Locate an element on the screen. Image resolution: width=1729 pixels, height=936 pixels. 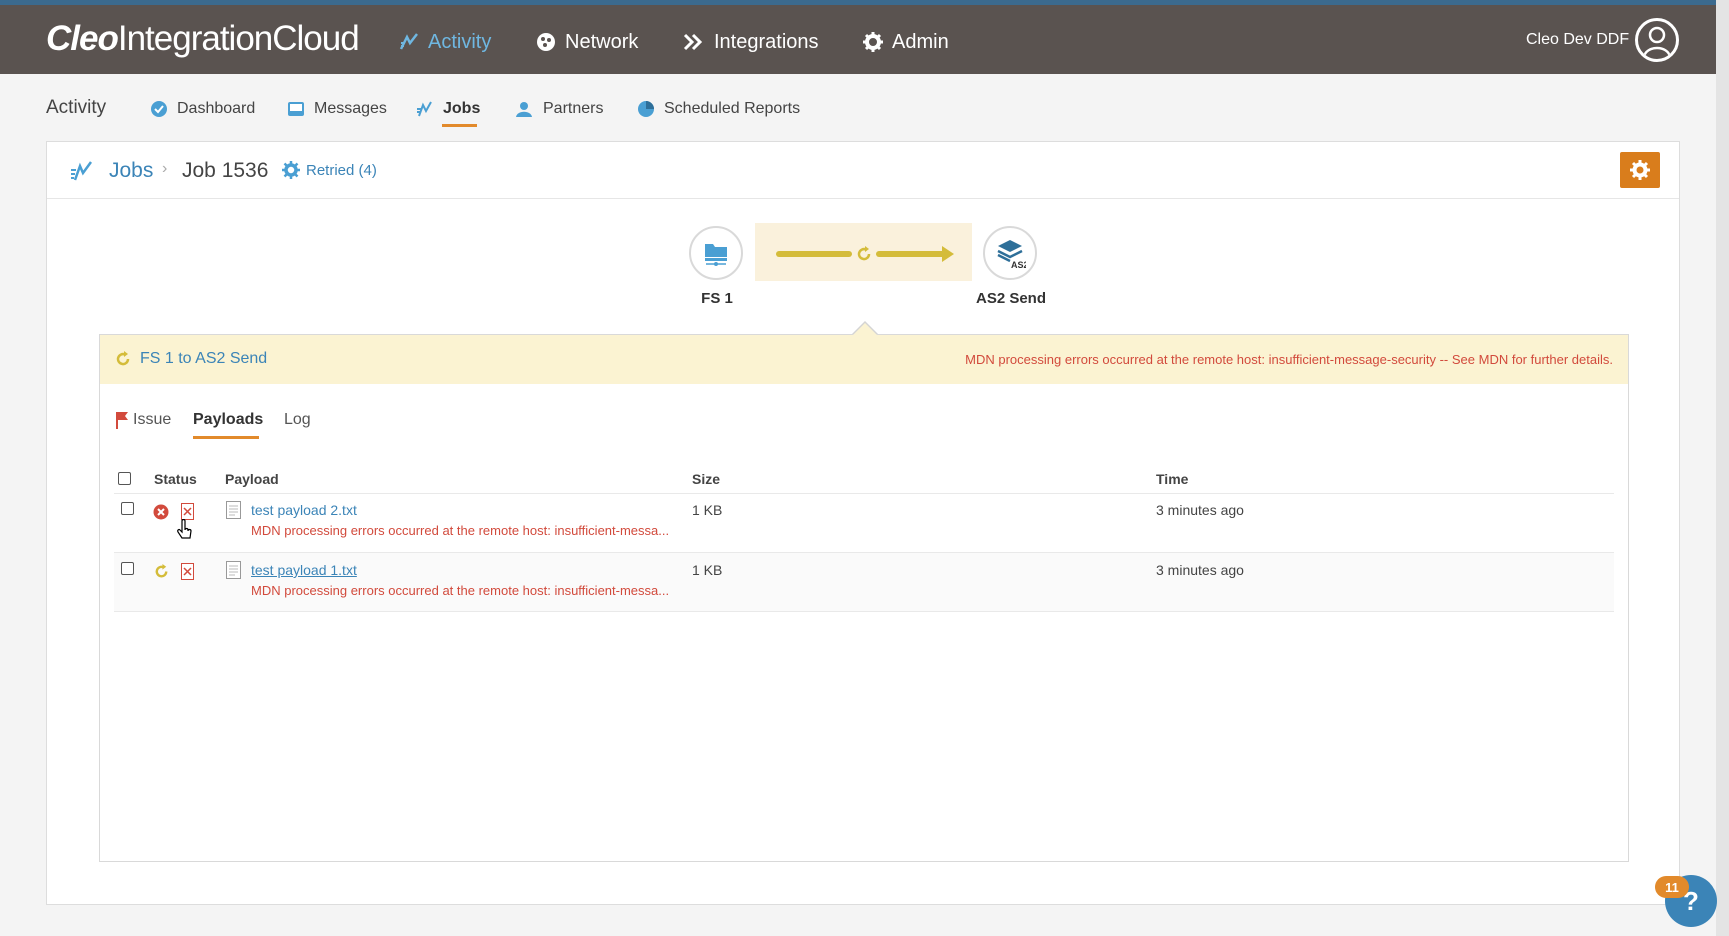
source-node-label: FS 1 is located at coordinates (717, 298).